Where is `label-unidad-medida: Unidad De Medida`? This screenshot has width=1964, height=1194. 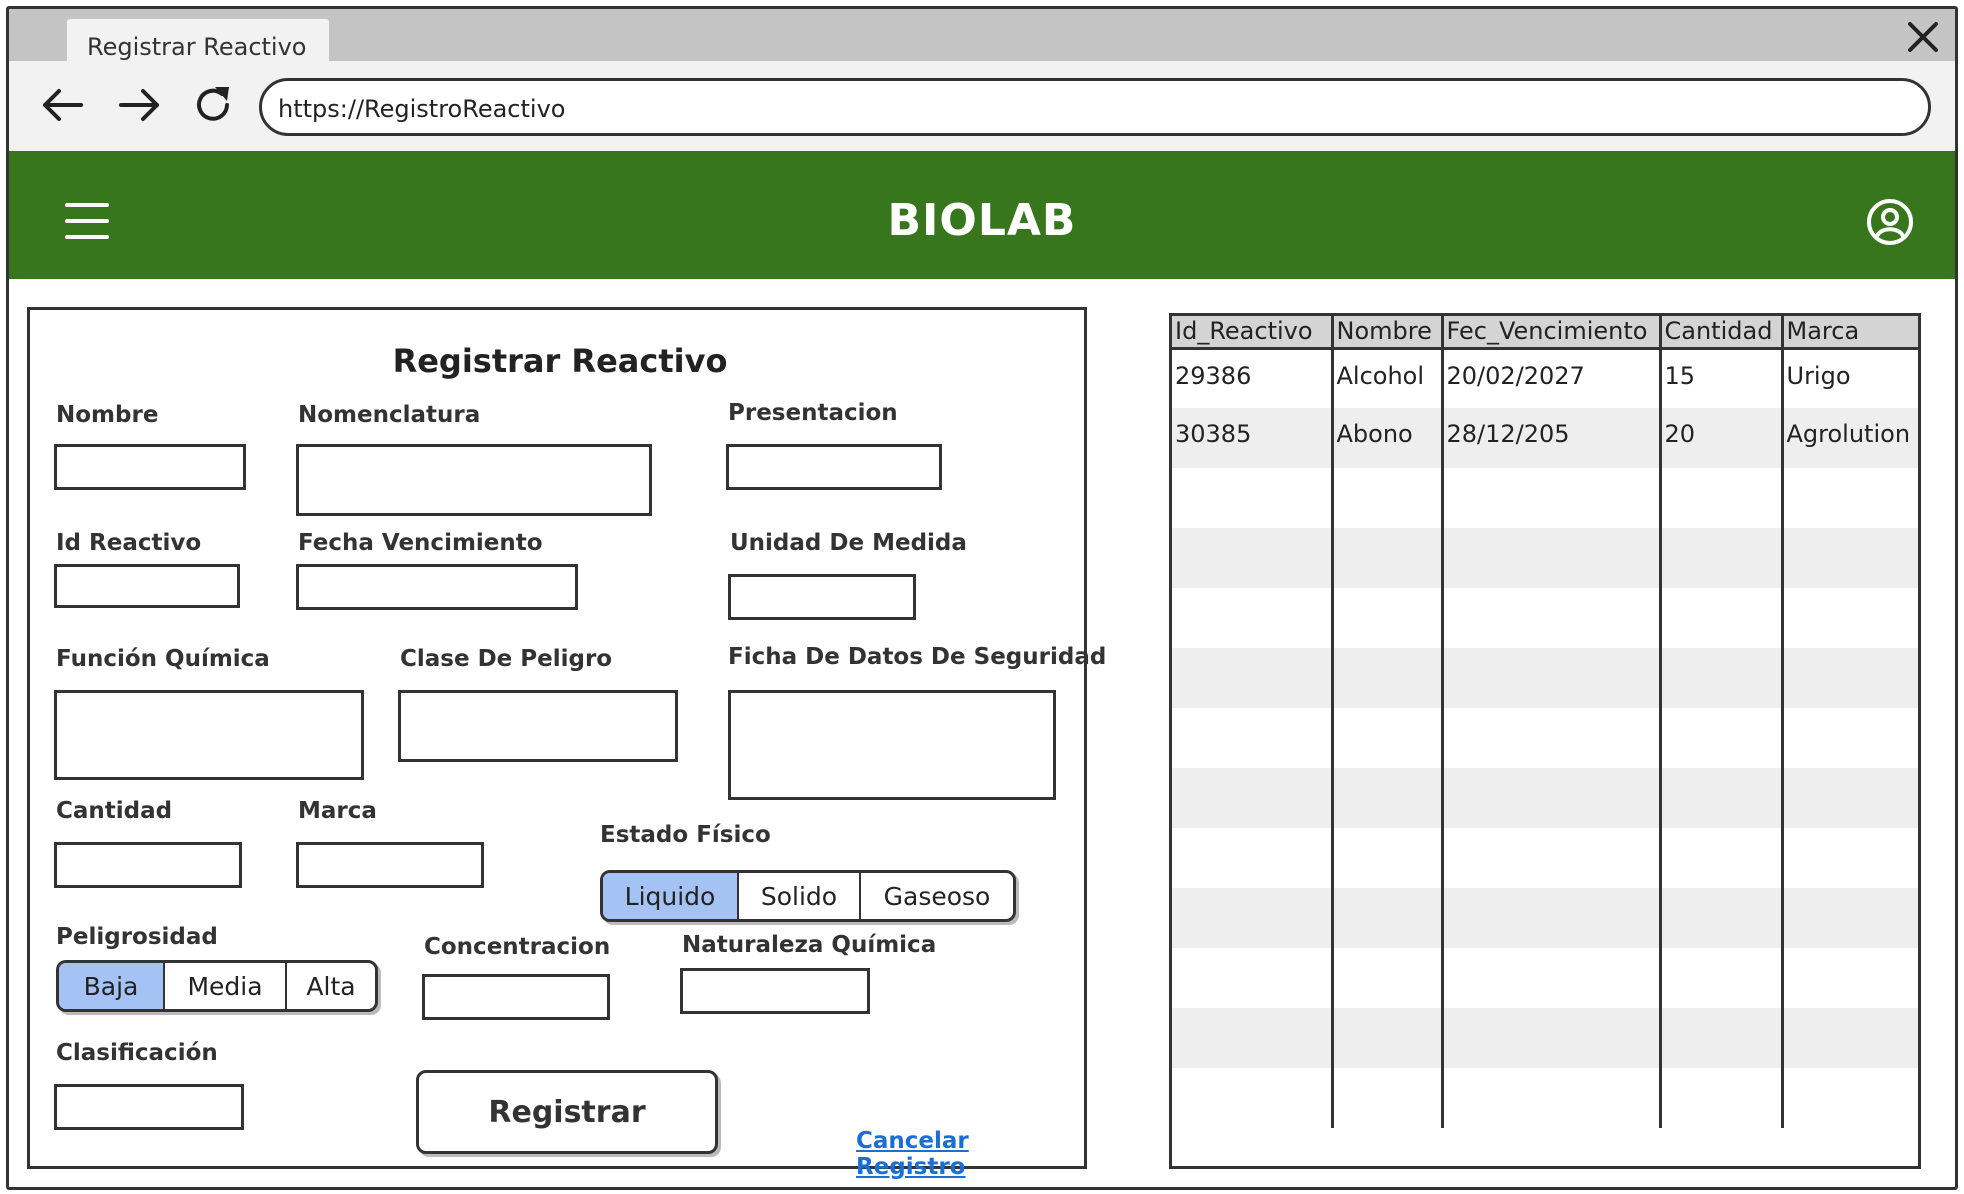 label-unidad-medida: Unidad De Medida is located at coordinates (848, 543).